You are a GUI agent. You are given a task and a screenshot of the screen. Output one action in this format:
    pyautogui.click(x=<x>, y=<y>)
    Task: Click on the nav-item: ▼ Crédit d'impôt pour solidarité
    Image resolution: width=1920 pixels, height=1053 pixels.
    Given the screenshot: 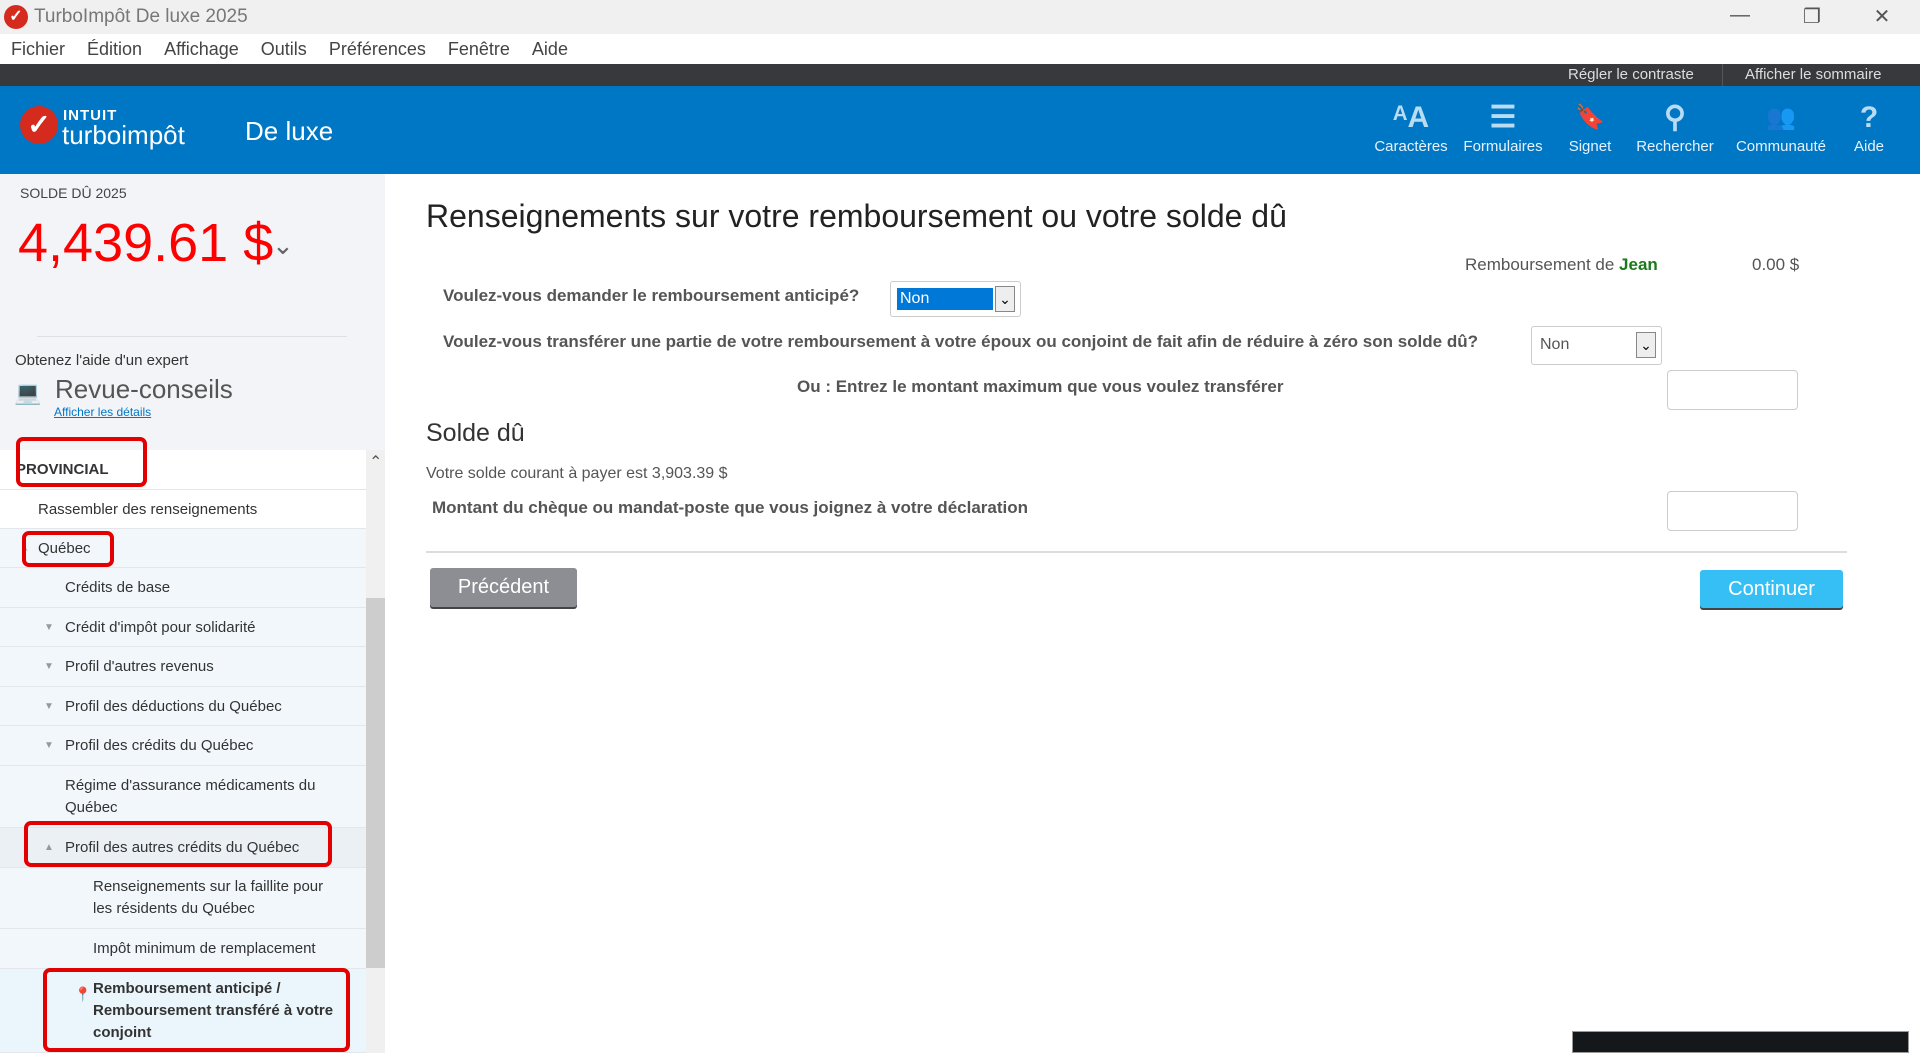 What is the action you would take?
    pyautogui.click(x=183, y=627)
    